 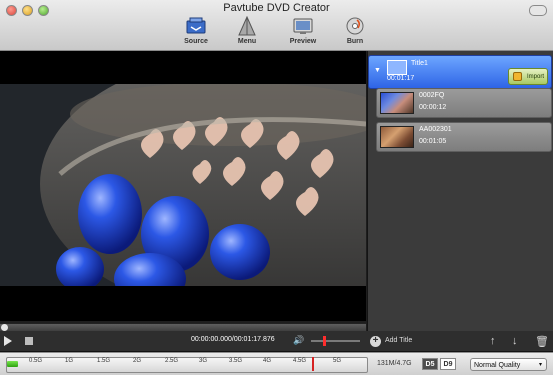 I want to click on burn-tab: Burn, so click(x=355, y=30).